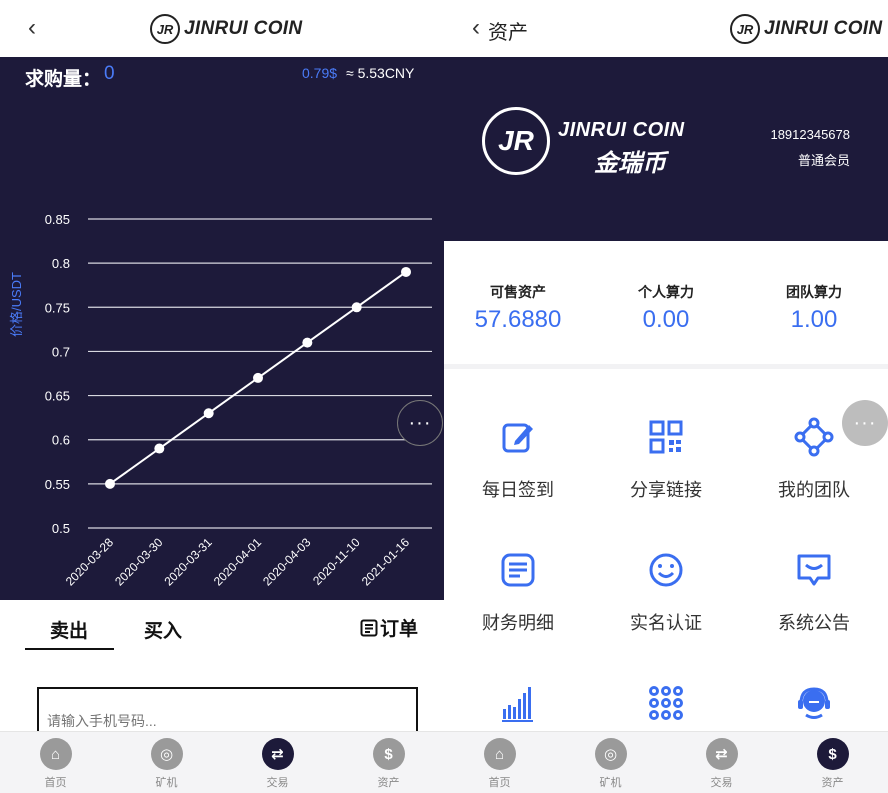  Describe the element at coordinates (823, 160) in the screenshot. I see `member-level: 普通会员` at that location.